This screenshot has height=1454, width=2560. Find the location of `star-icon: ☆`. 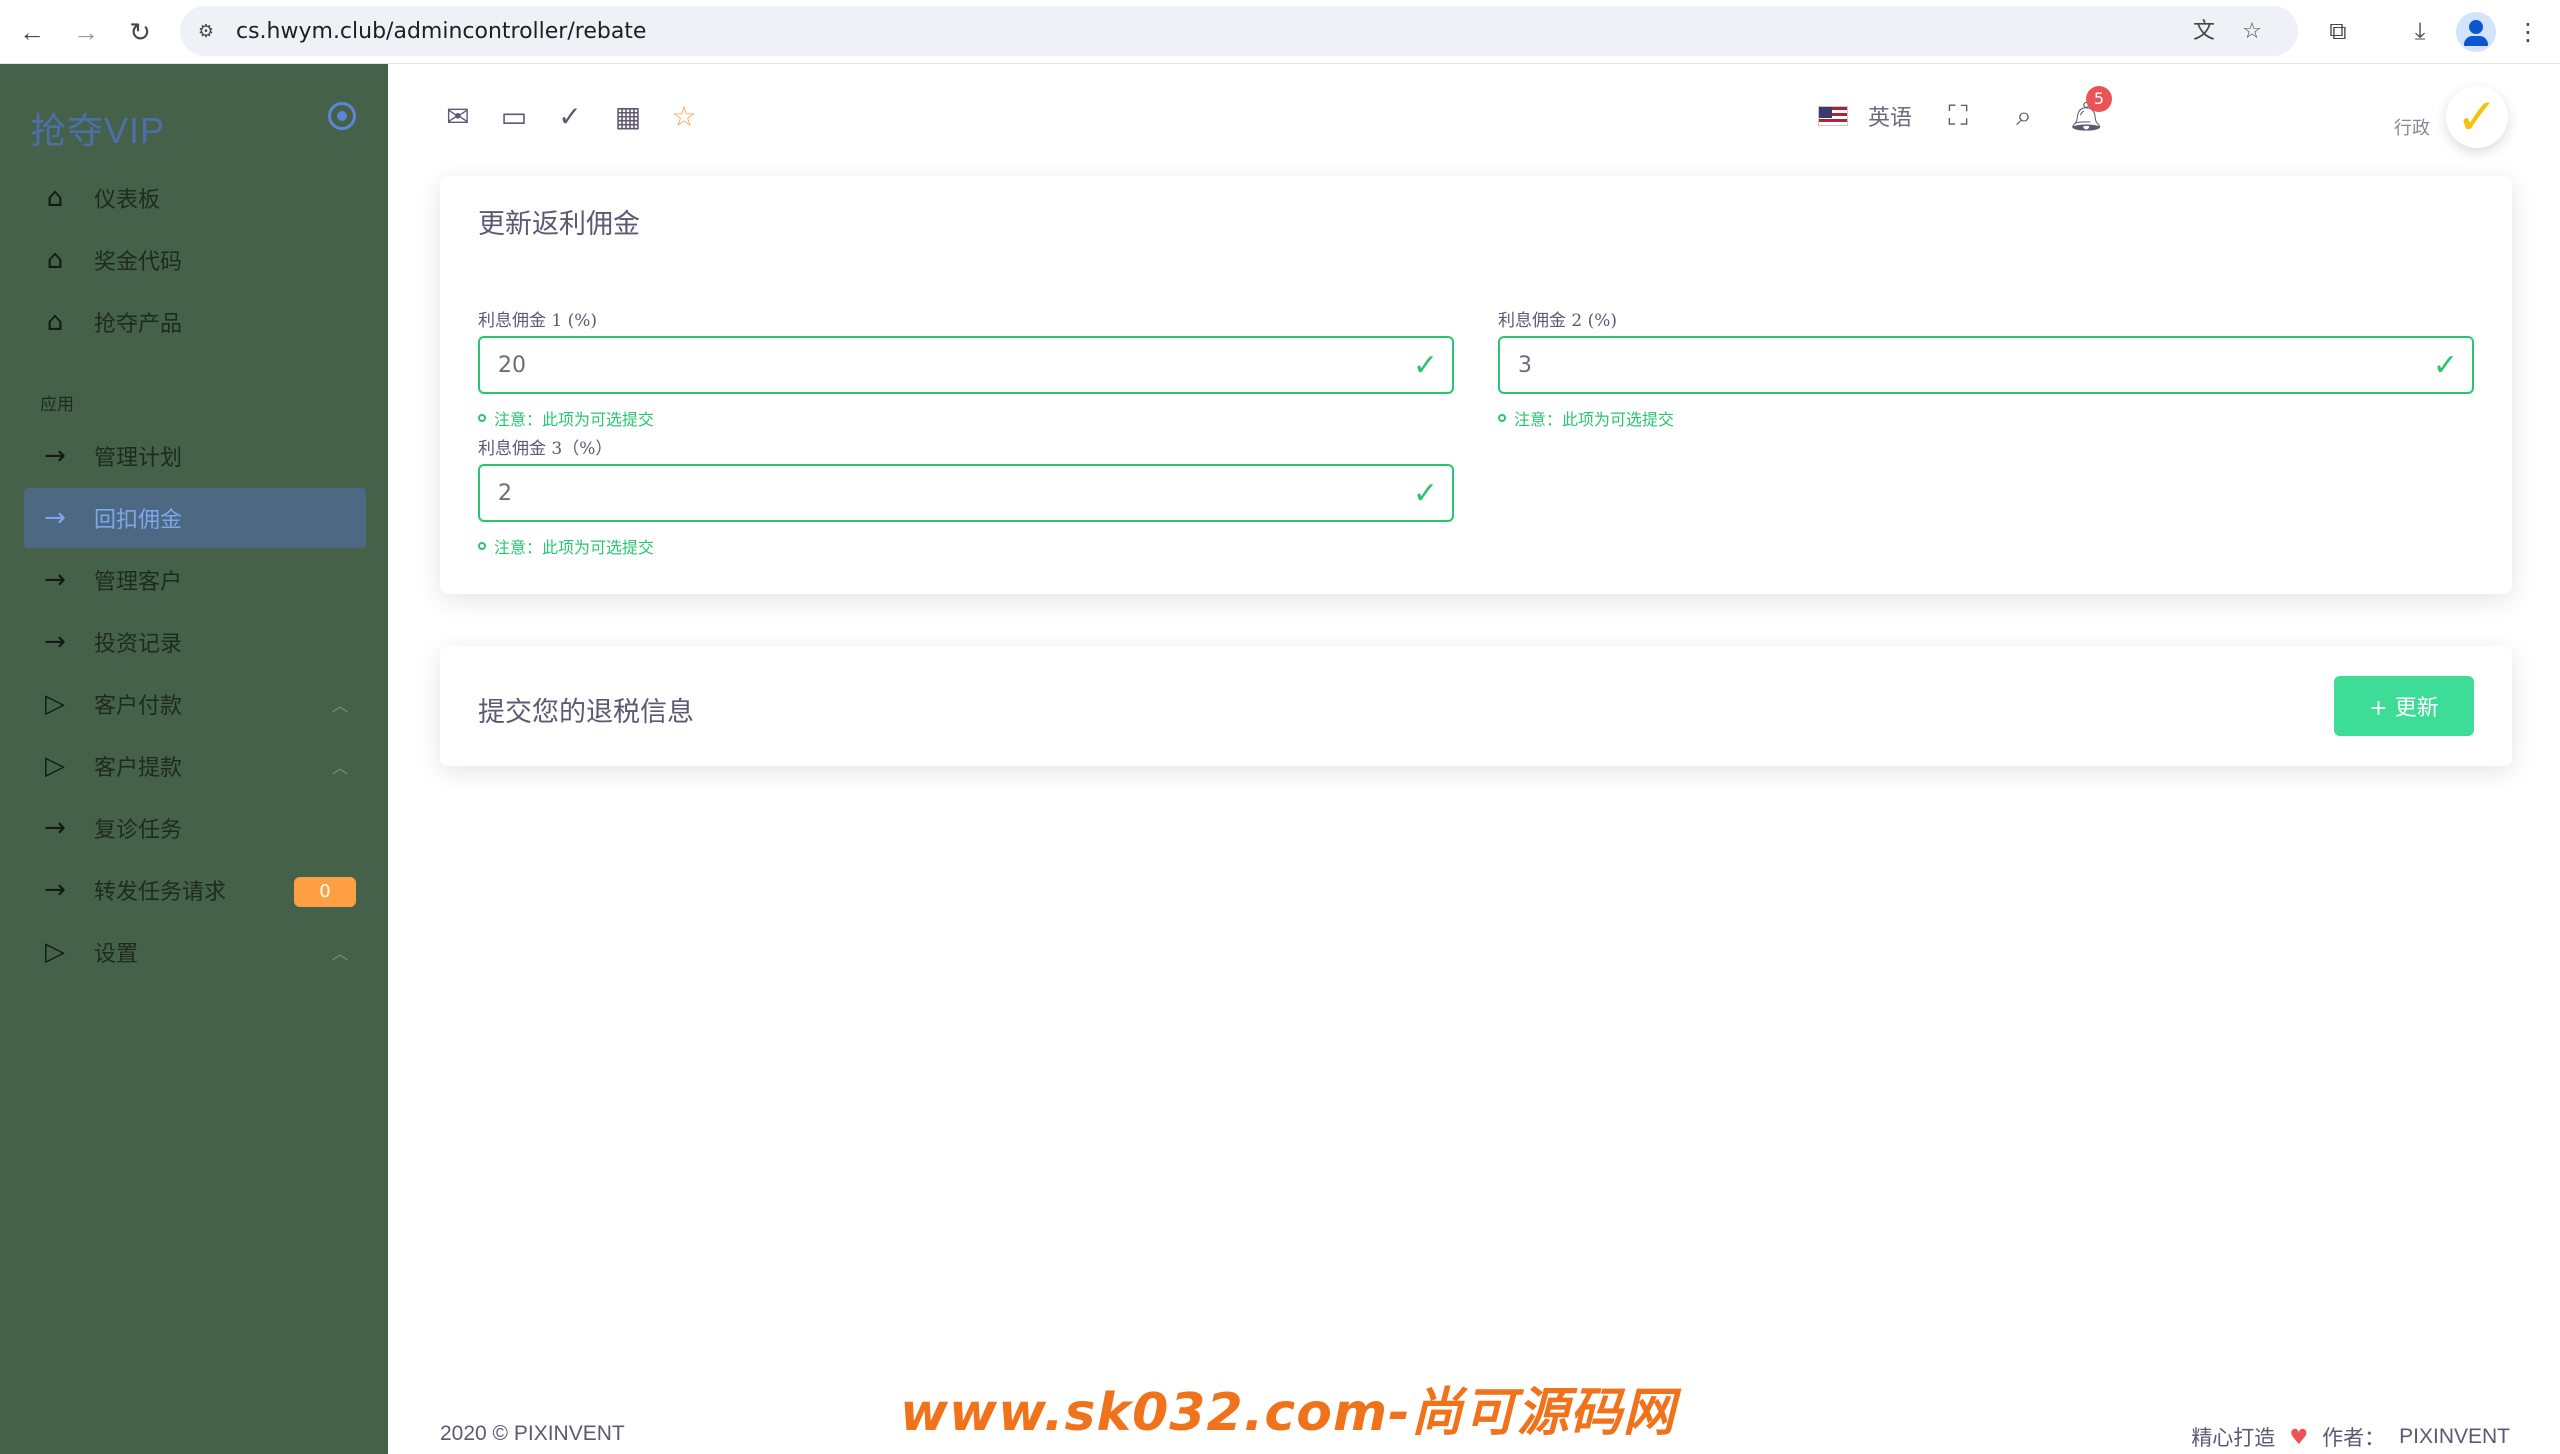

star-icon: ☆ is located at coordinates (684, 116).